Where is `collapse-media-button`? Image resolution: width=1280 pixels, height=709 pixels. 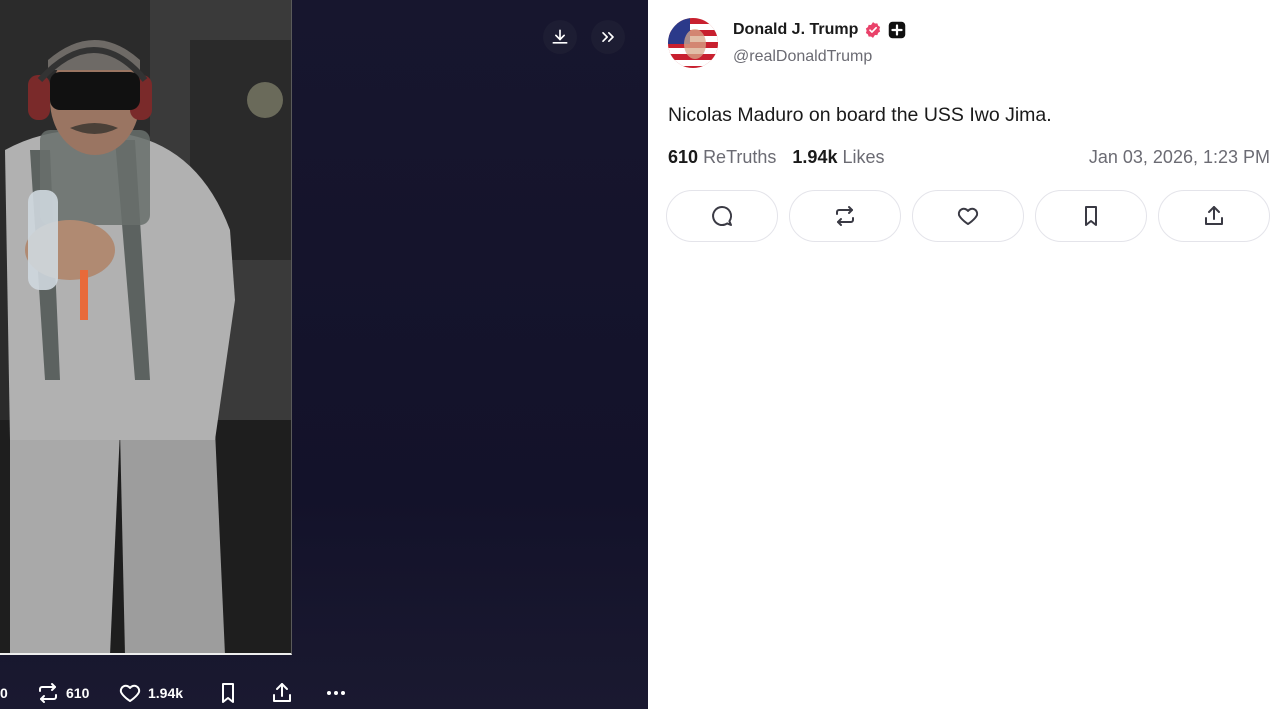 collapse-media-button is located at coordinates (608, 37).